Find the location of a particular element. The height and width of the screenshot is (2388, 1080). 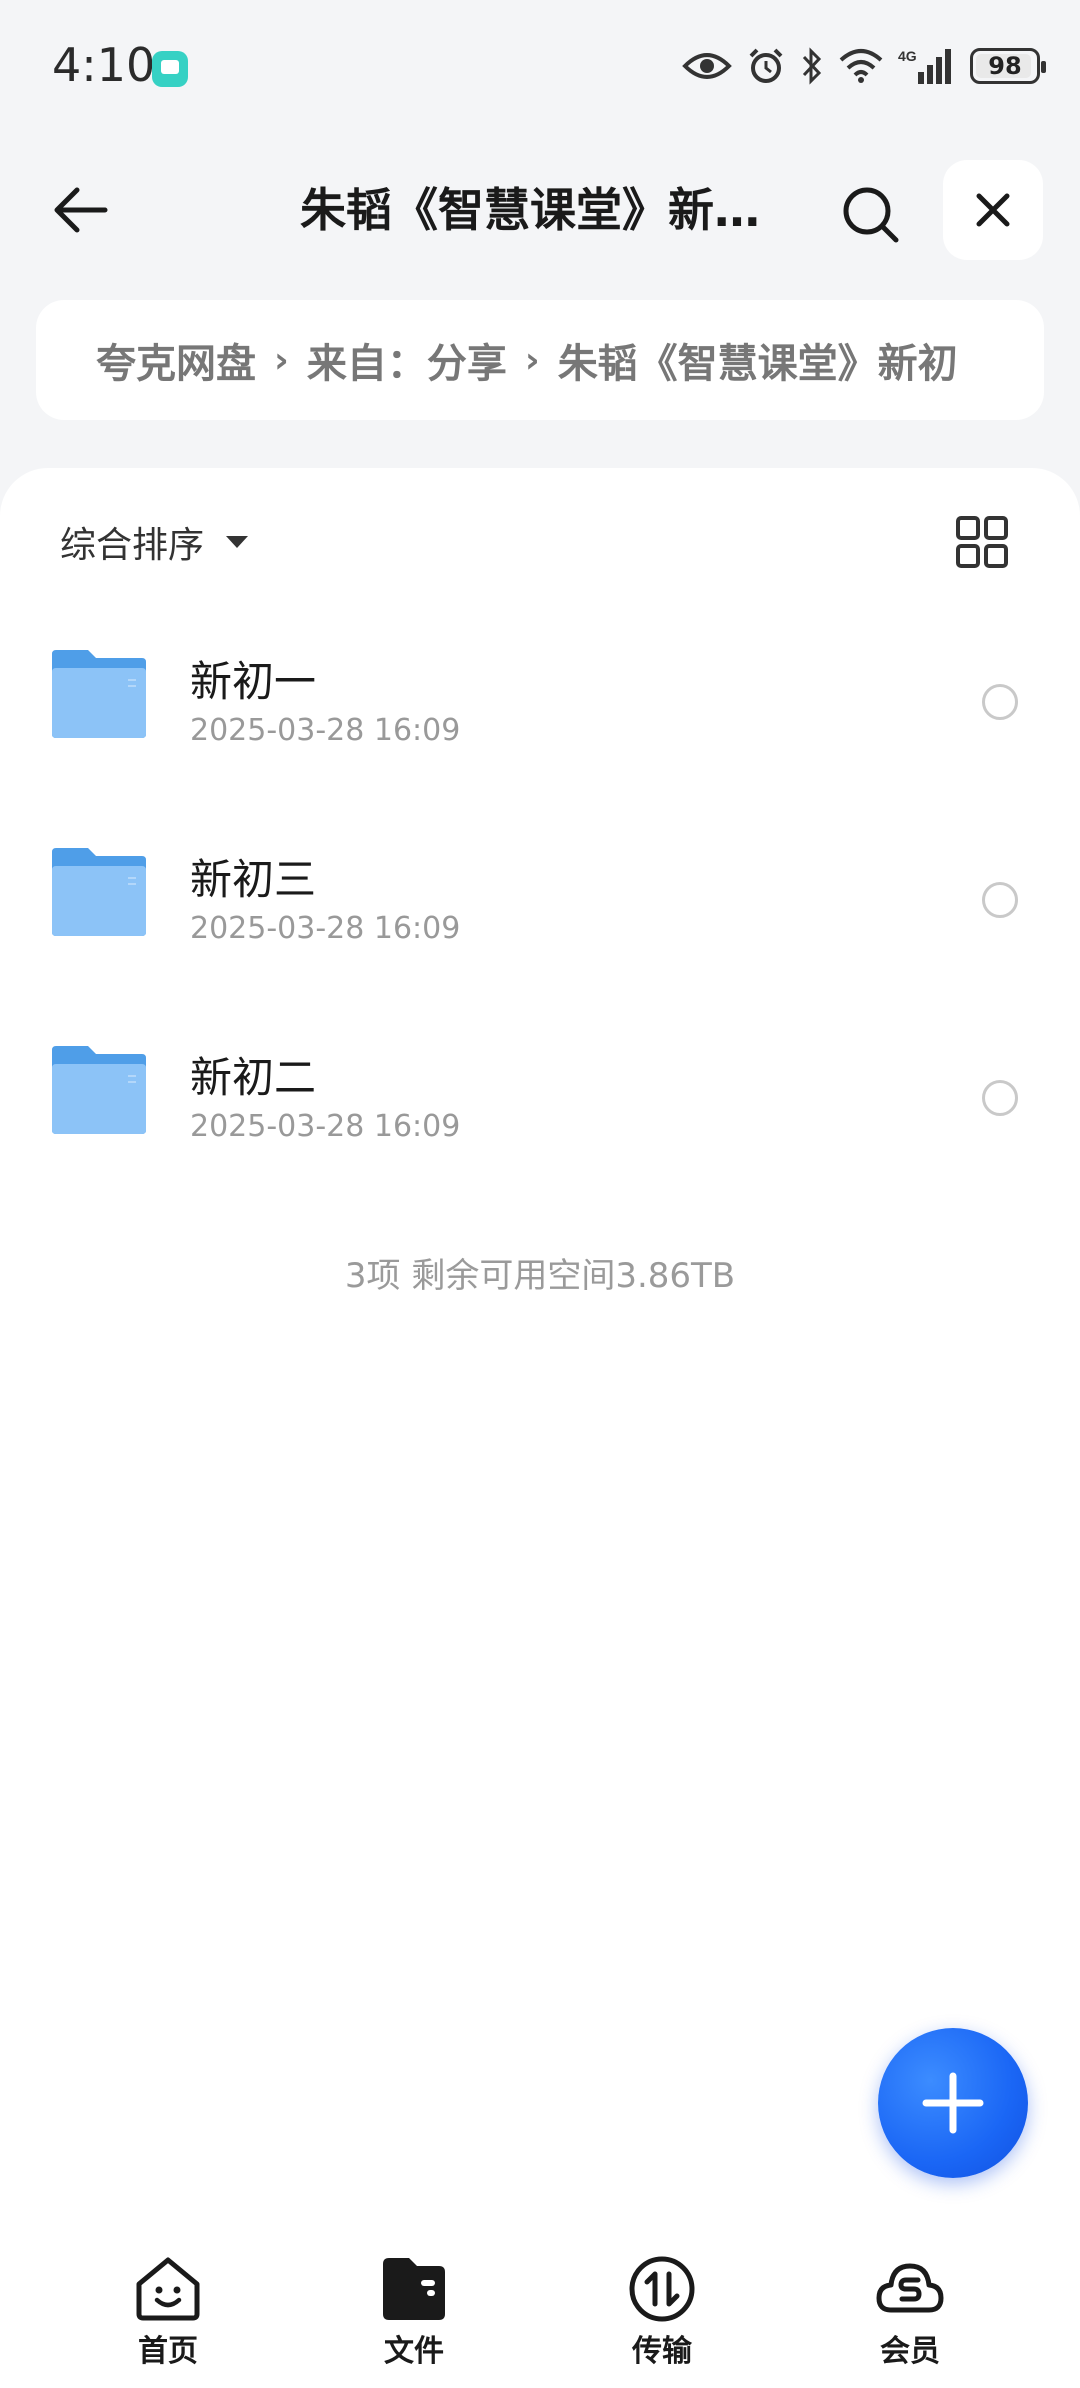

sort-dropdown: 综合排序 is located at coordinates (154, 542).